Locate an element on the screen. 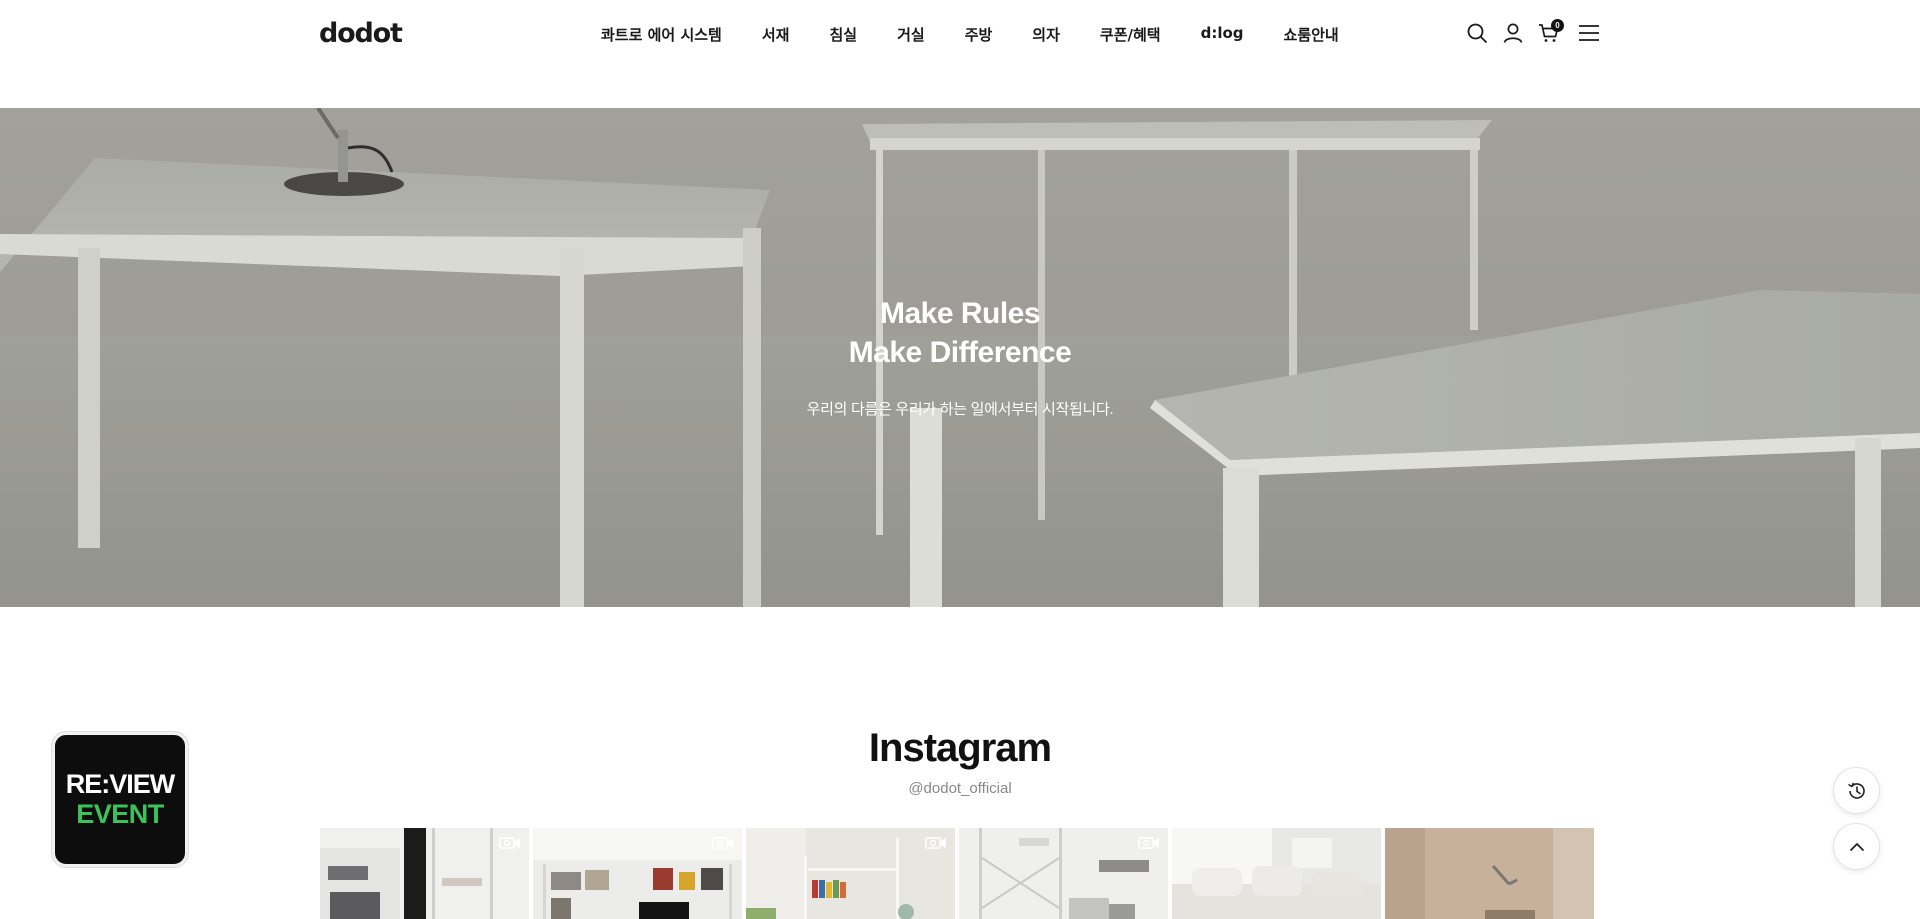 This screenshot has height=919, width=1920. instagram-grid is located at coordinates (960, 873).